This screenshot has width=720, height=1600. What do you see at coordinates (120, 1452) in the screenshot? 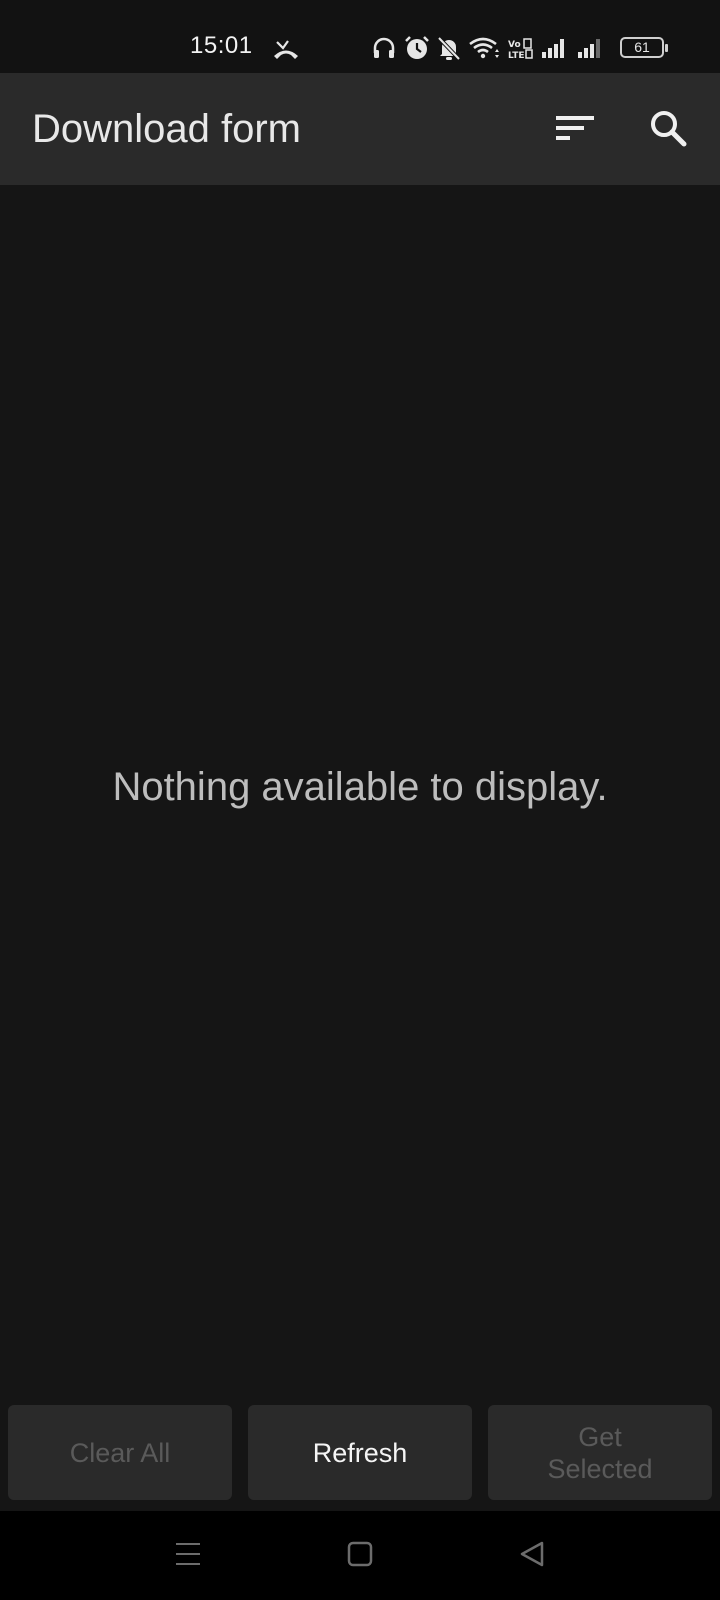
I see `clear-all-button: Clear All` at bounding box center [120, 1452].